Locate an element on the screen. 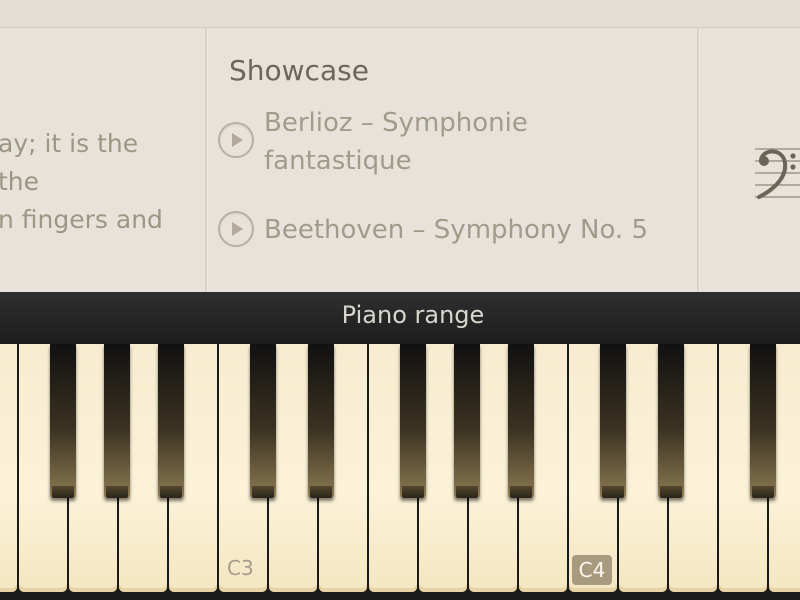 The width and height of the screenshot is (800, 600). bass-clef-icon is located at coordinates (777, 173).